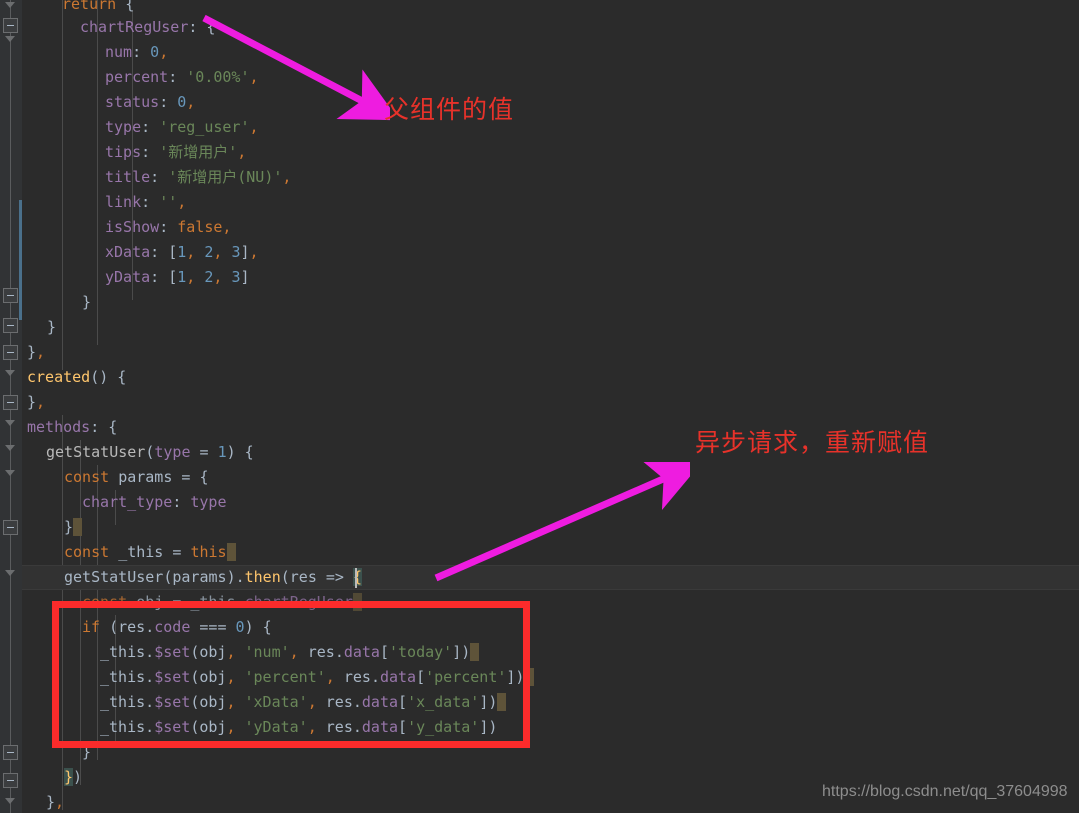 Image resolution: width=1079 pixels, height=813 pixels. I want to click on code-line: chart_type: type, so click(154, 502).